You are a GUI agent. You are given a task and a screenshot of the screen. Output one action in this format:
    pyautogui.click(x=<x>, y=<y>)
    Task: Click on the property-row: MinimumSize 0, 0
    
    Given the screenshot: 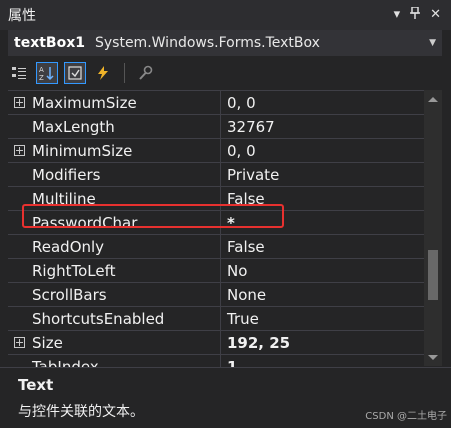 What is the action you would take?
    pyautogui.click(x=216, y=151)
    